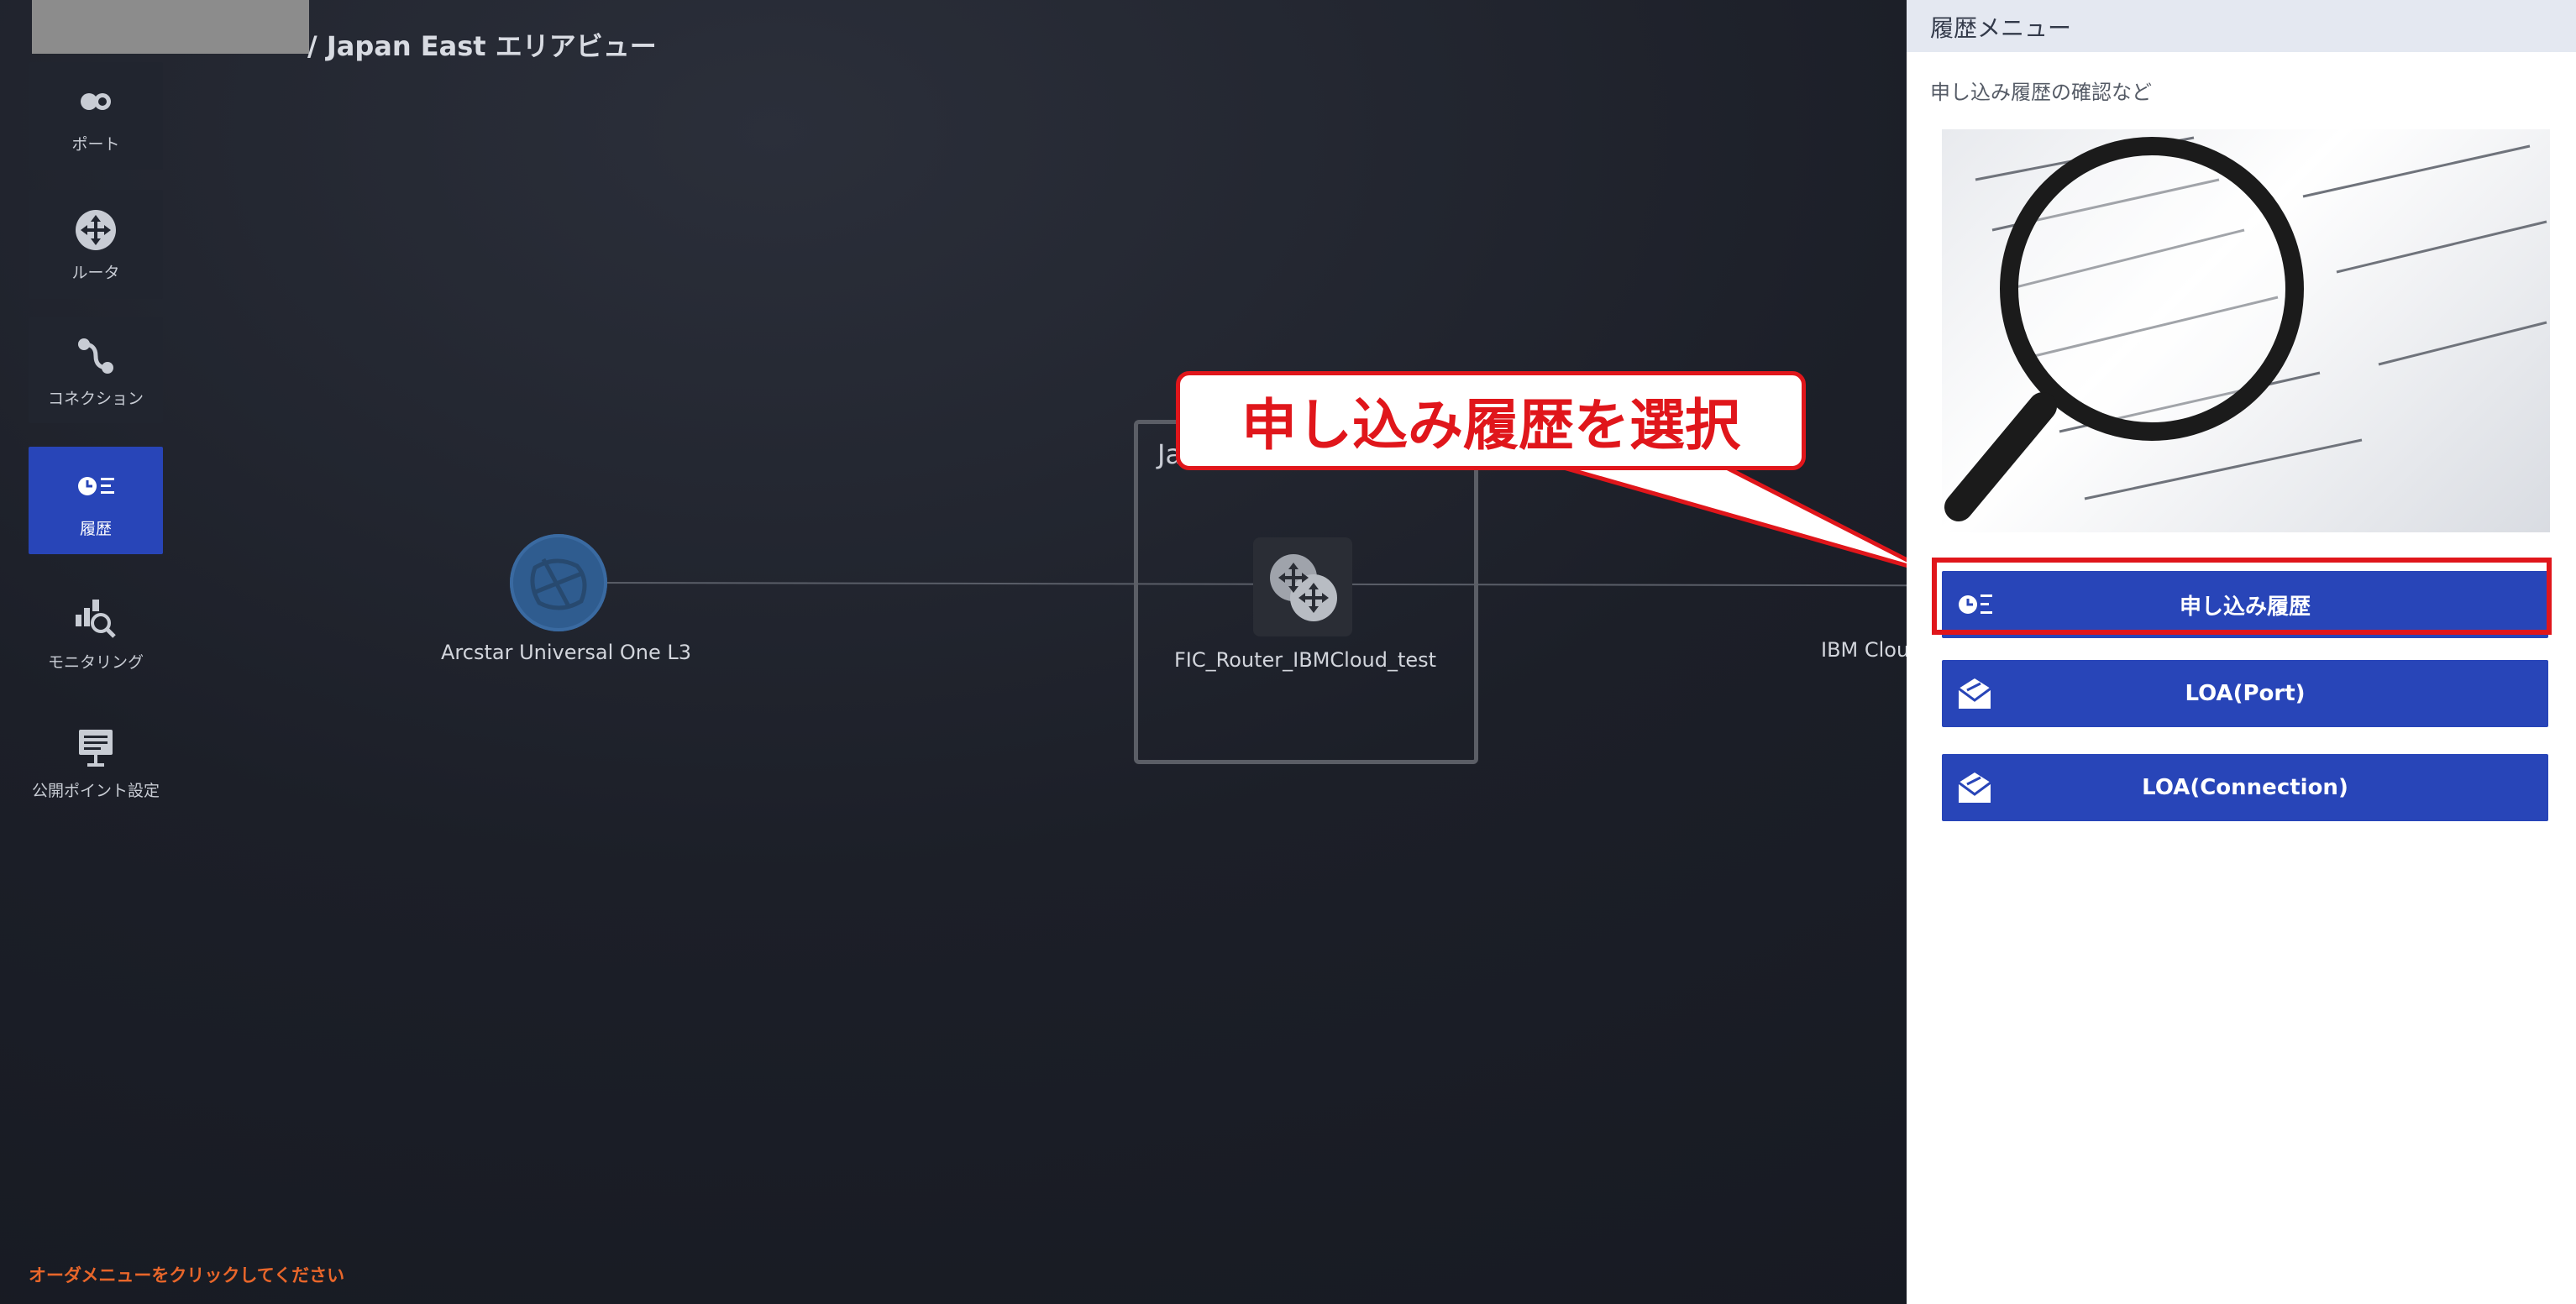 The image size is (2576, 1304). I want to click on sidebar-item-connection: コネクション, so click(96, 370).